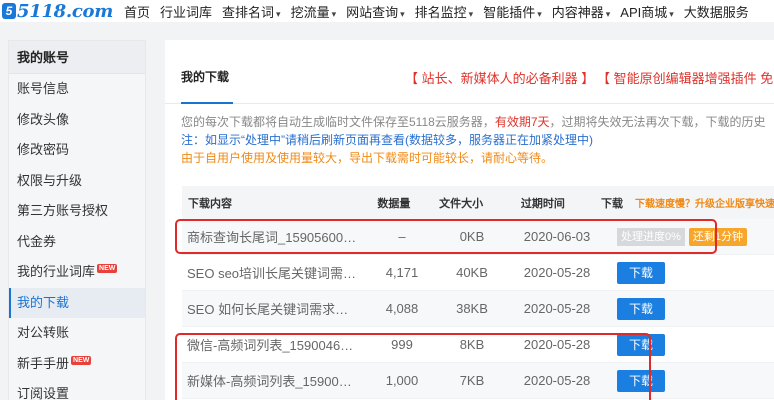 This screenshot has width=774, height=400. I want to click on header-expire: 过期时间, so click(542, 203).